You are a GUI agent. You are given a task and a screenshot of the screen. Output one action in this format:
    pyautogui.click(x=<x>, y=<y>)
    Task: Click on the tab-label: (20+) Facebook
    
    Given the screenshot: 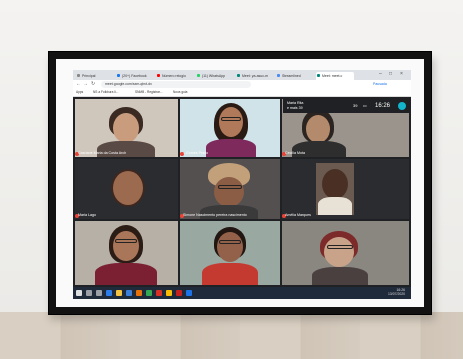 What is the action you would take?
    pyautogui.click(x=134, y=76)
    